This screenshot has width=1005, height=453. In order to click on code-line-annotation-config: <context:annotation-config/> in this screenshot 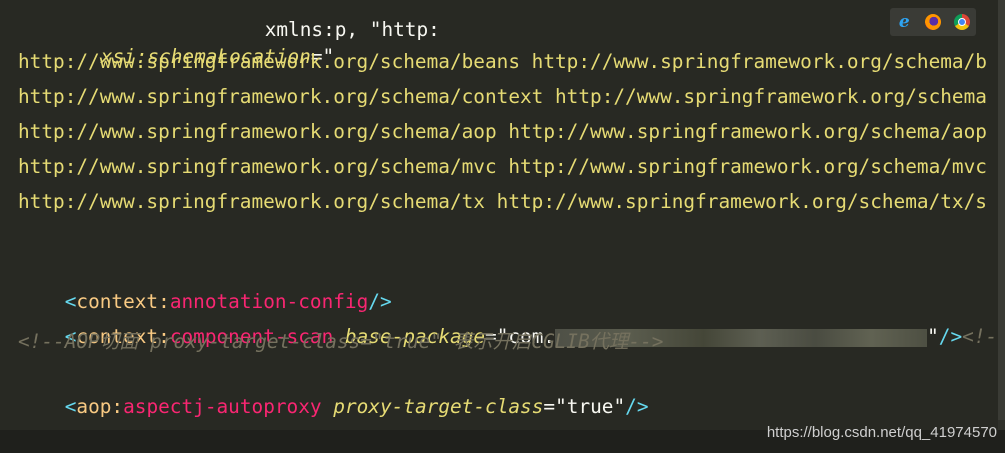, I will do `click(205, 285)`.